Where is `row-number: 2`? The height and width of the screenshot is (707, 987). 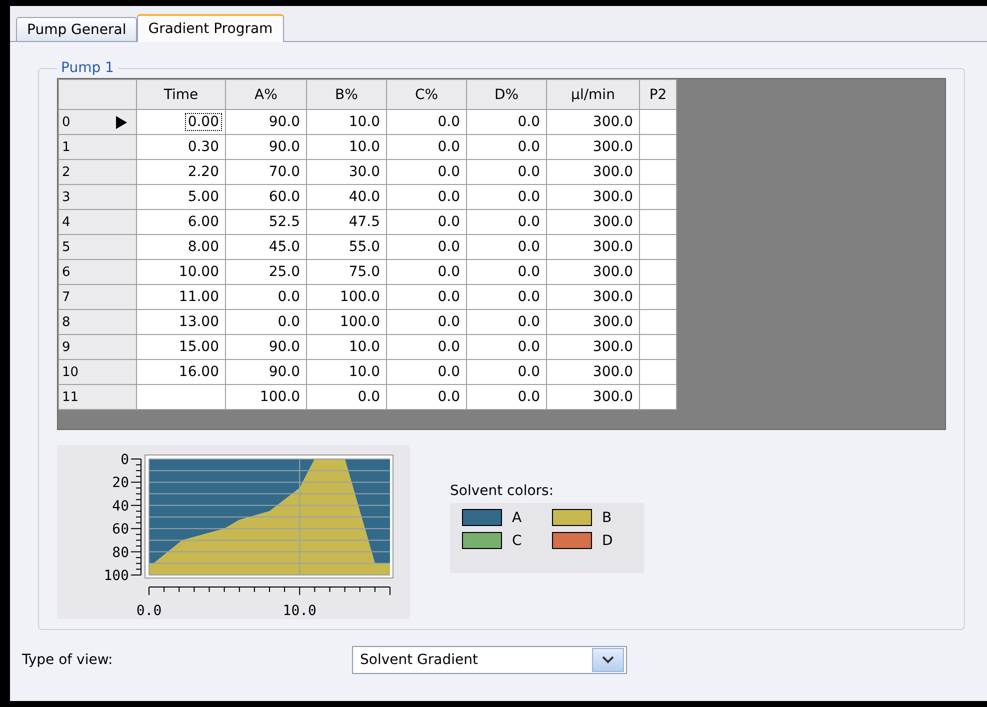 row-number: 2 is located at coordinates (66, 172).